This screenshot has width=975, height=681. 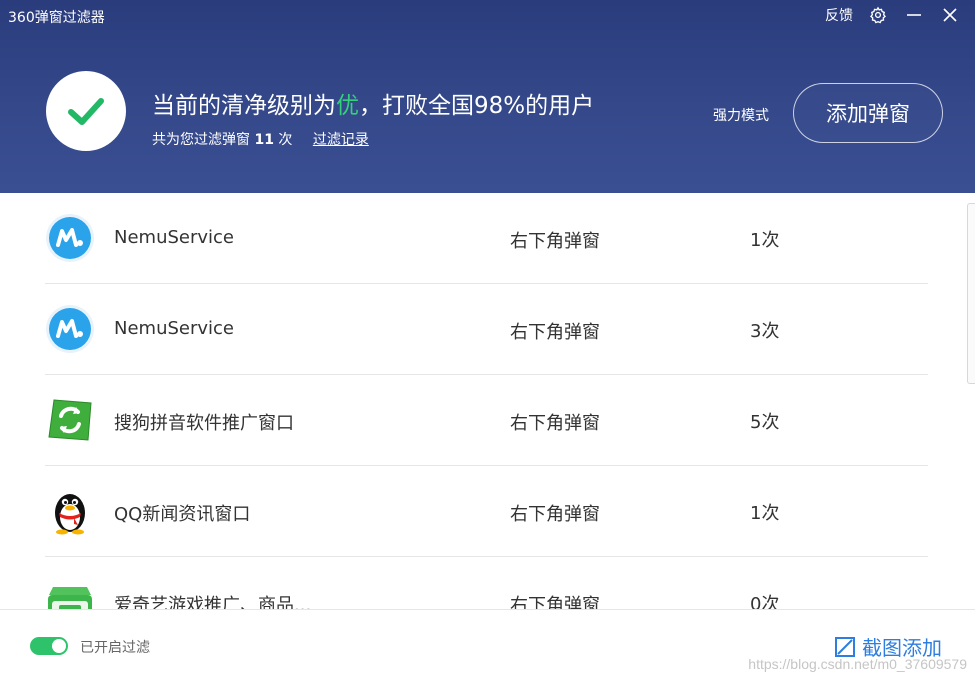 I want to click on filter-status-label: 已开启过滤, so click(x=115, y=648).